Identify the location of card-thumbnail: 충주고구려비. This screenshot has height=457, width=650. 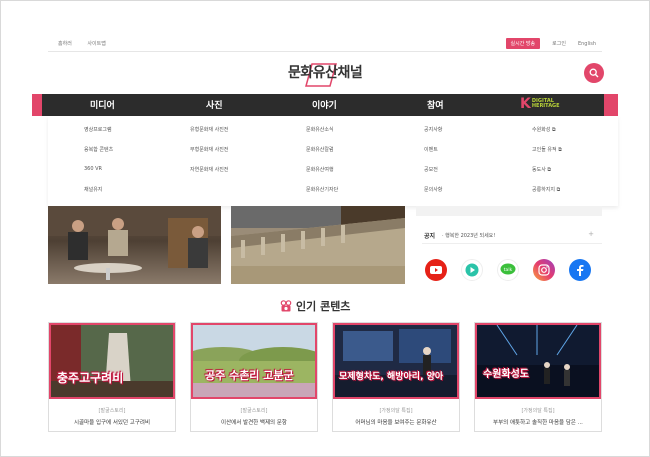
(112, 361).